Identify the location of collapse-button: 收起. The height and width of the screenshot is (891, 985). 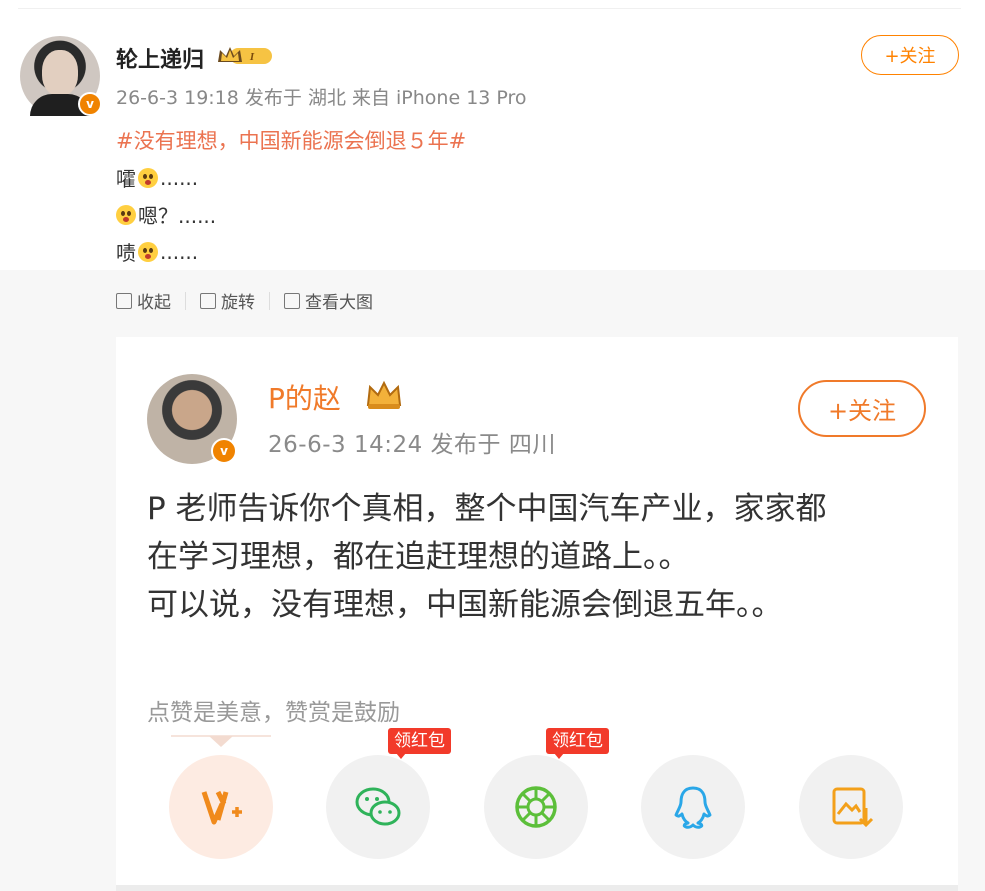
(143, 300).